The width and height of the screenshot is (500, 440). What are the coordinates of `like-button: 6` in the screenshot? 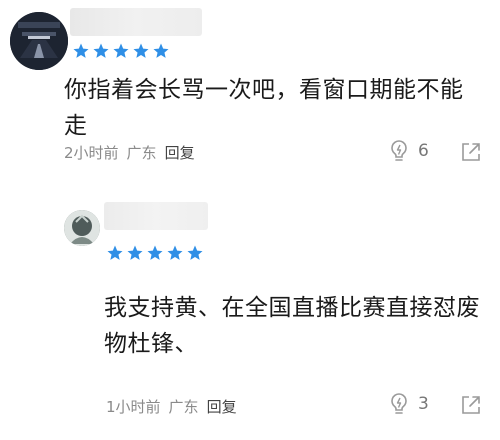 It's located at (408, 151).